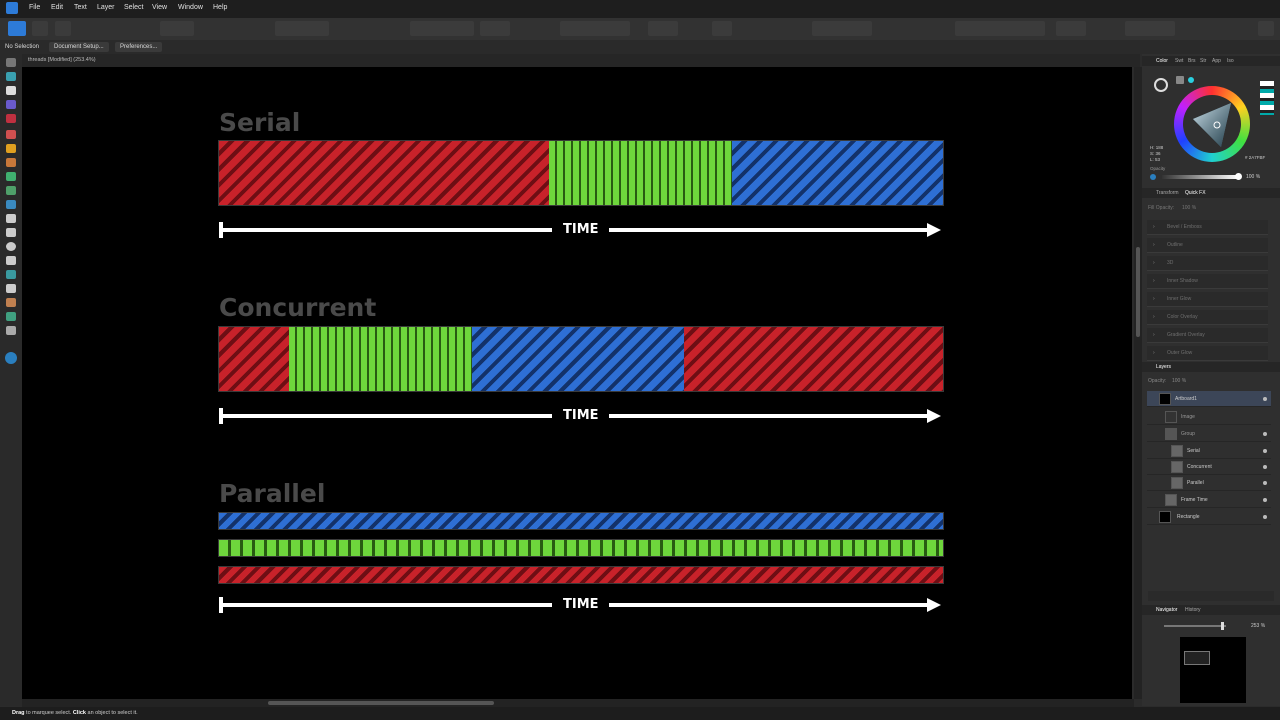 Image resolution: width=1280 pixels, height=720 pixels. Describe the element at coordinates (1209, 483) in the screenshot. I see `layer-row-parallel: Parallel` at that location.